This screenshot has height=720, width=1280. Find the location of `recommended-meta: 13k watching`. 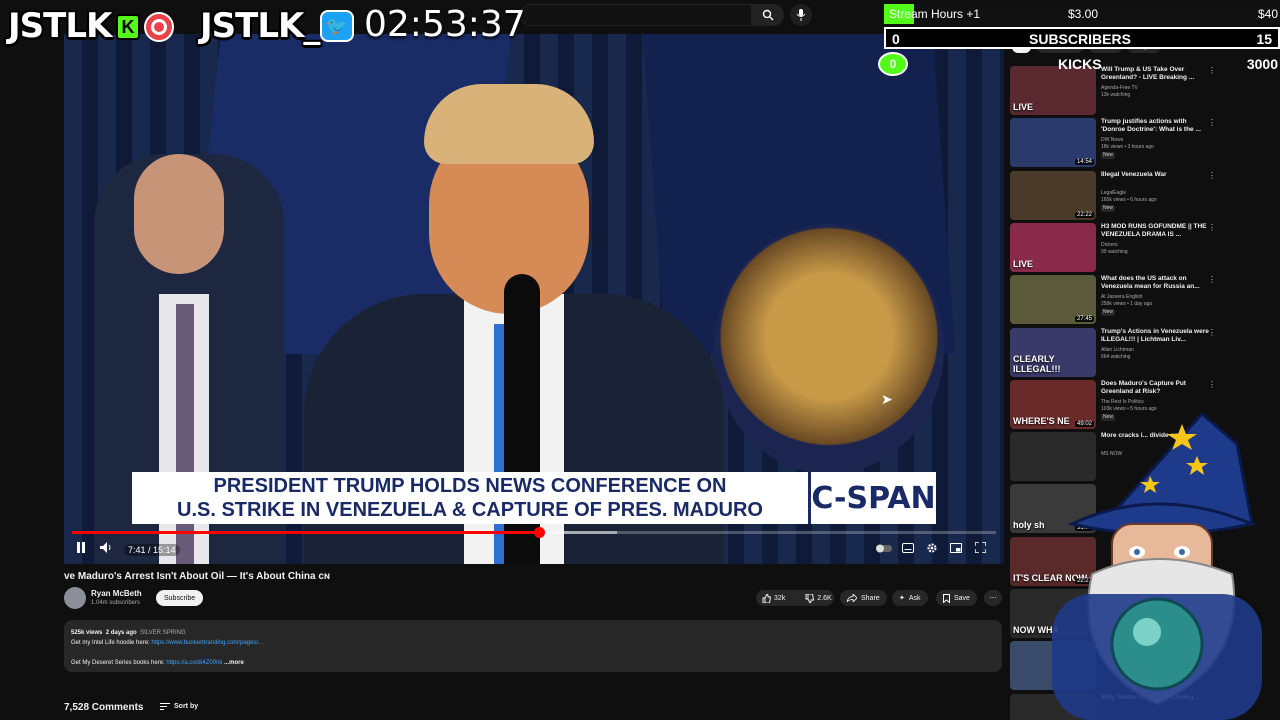

recommended-meta: 13k watching is located at coordinates (1116, 95).